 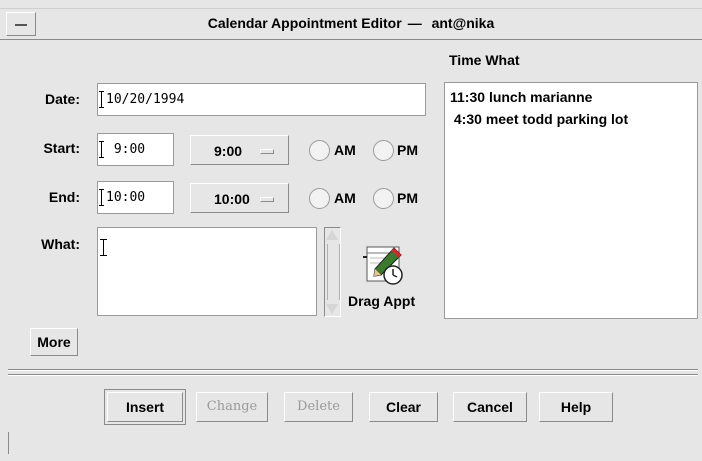 I want to click on end-label: End:, so click(x=64, y=197).